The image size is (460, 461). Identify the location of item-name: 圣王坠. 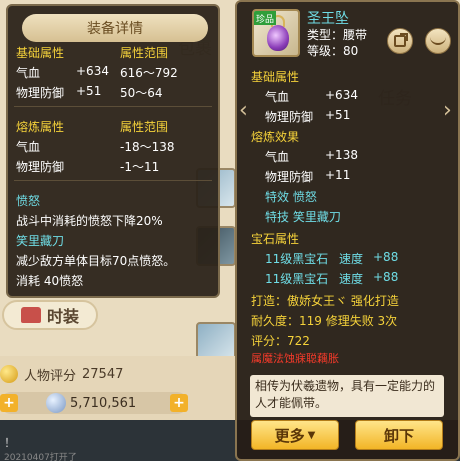
(328, 19).